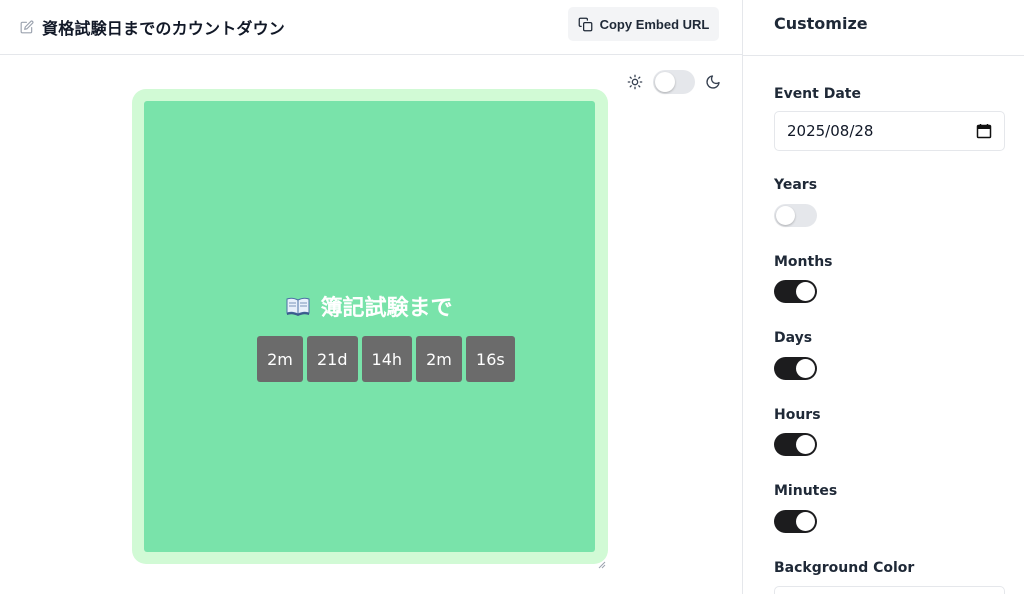 This screenshot has width=1024, height=594. I want to click on countdown-days: 21d, so click(332, 359).